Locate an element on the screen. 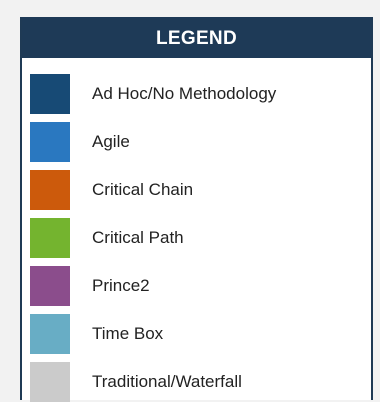 This screenshot has width=380, height=402. legend-item: Agile is located at coordinates (195, 142).